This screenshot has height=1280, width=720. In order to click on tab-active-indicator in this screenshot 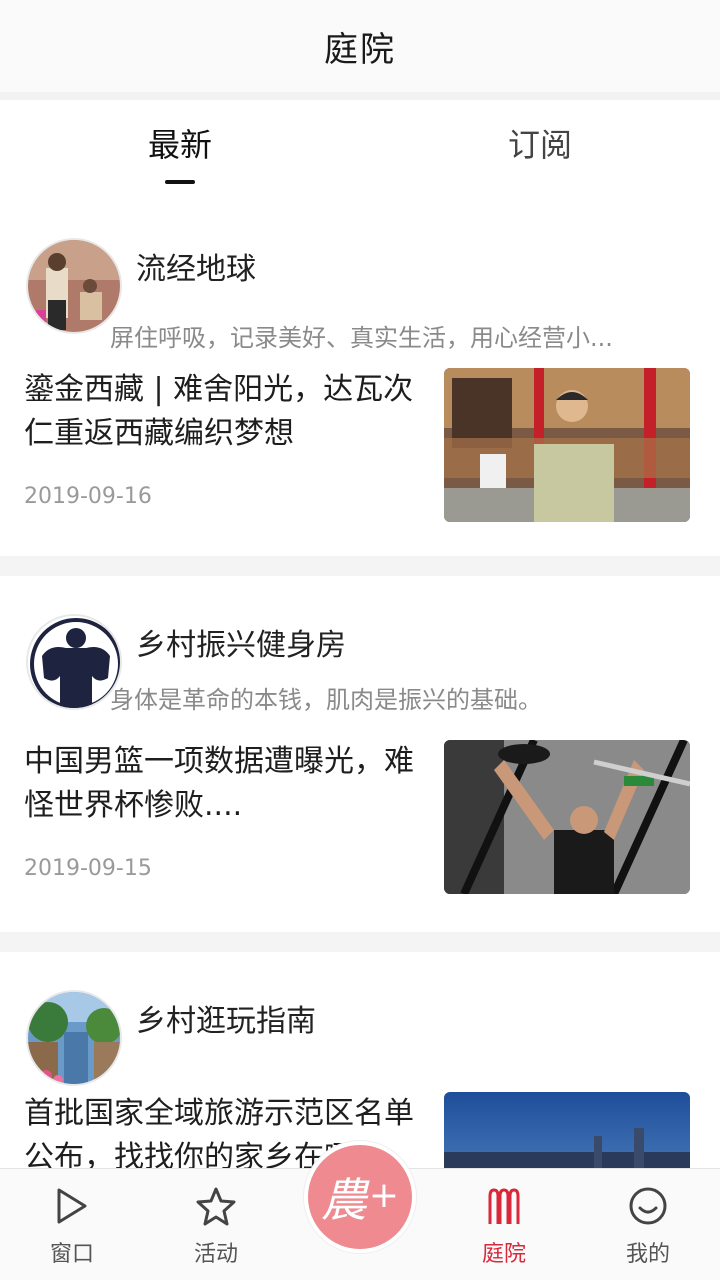, I will do `click(180, 182)`.